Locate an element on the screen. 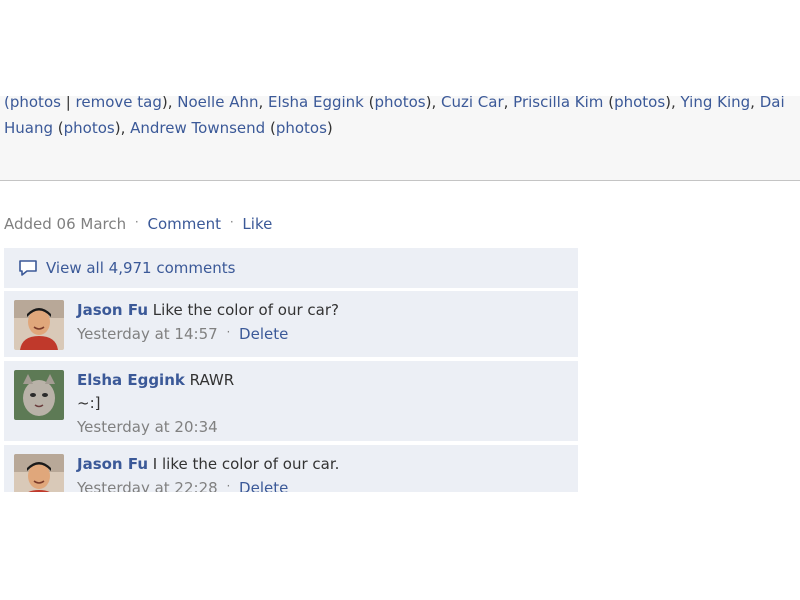  tag-andrew-townsend: Andrew Townsend is located at coordinates (197, 128).